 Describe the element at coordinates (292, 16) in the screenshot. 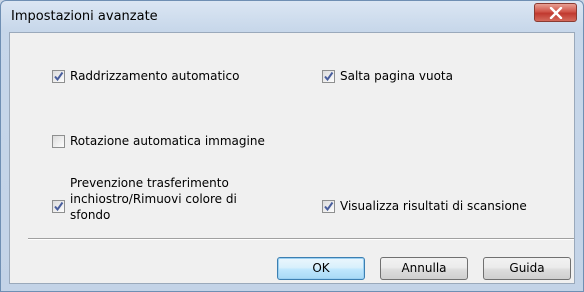

I see `title-bar: Impostazioni avanzate` at that location.